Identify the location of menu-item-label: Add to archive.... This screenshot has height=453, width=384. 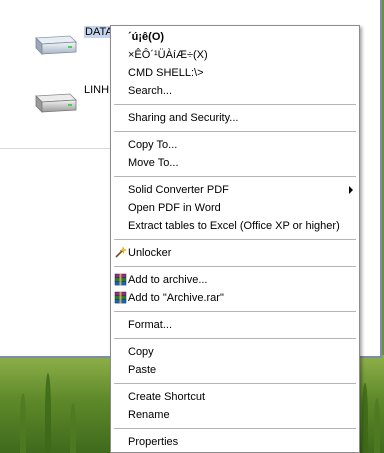
(168, 280).